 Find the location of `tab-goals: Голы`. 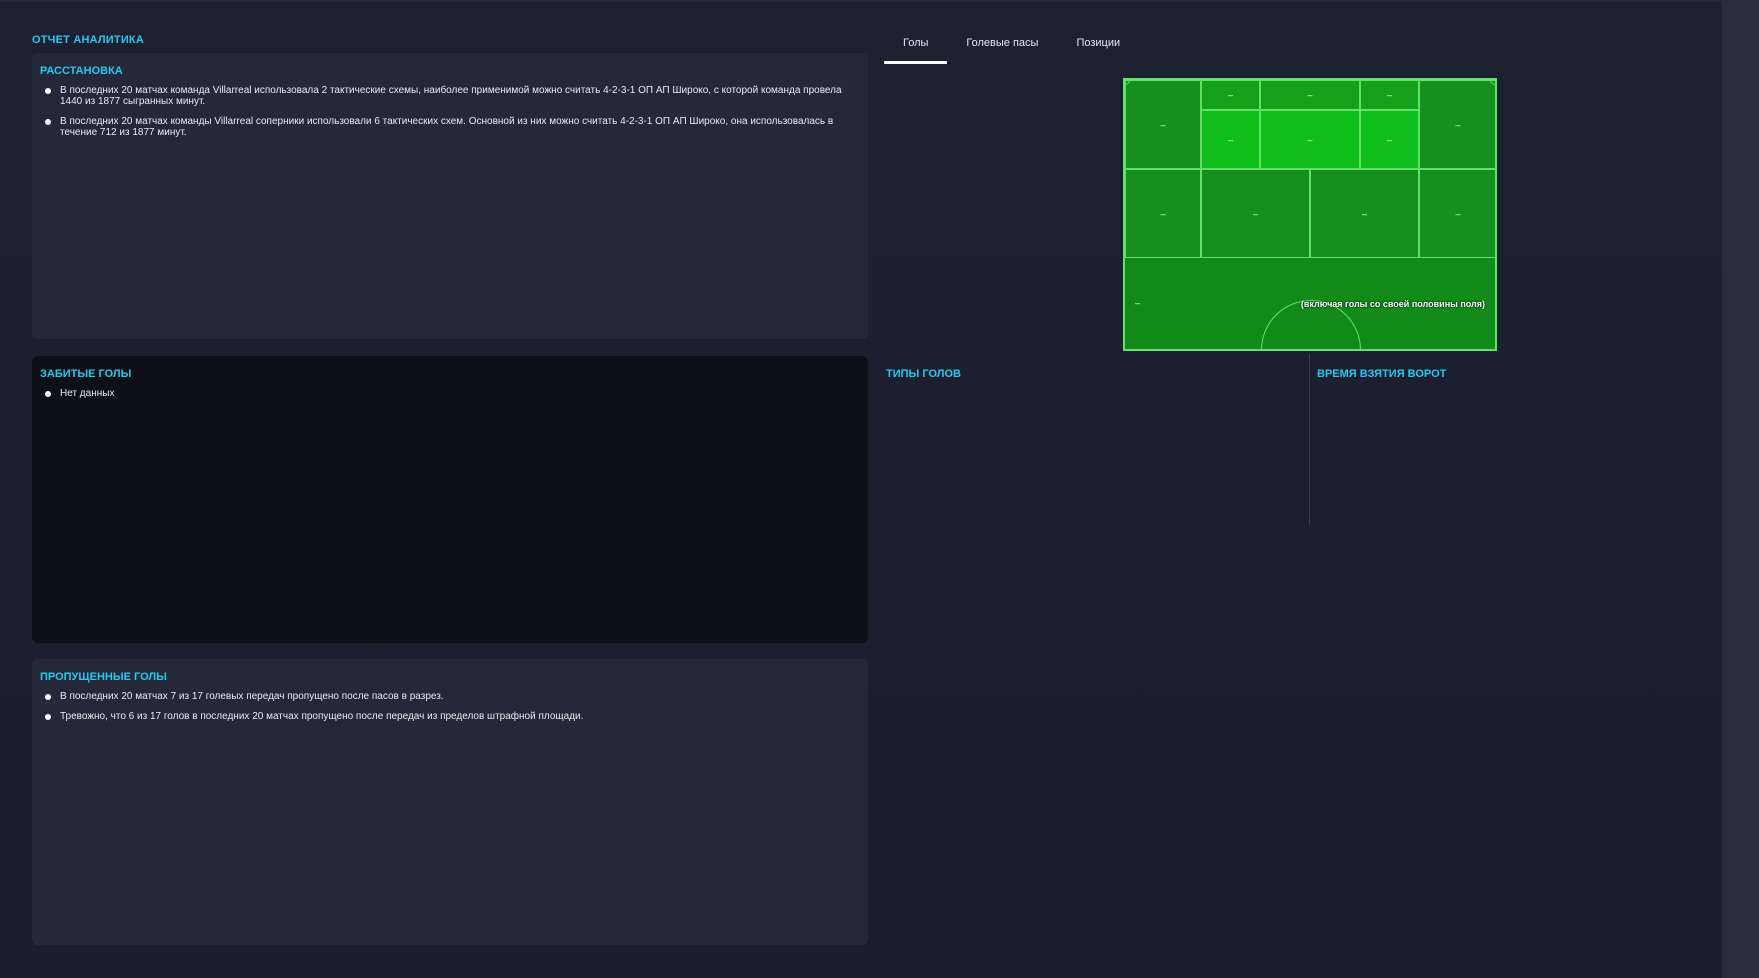

tab-goals: Голы is located at coordinates (916, 47).